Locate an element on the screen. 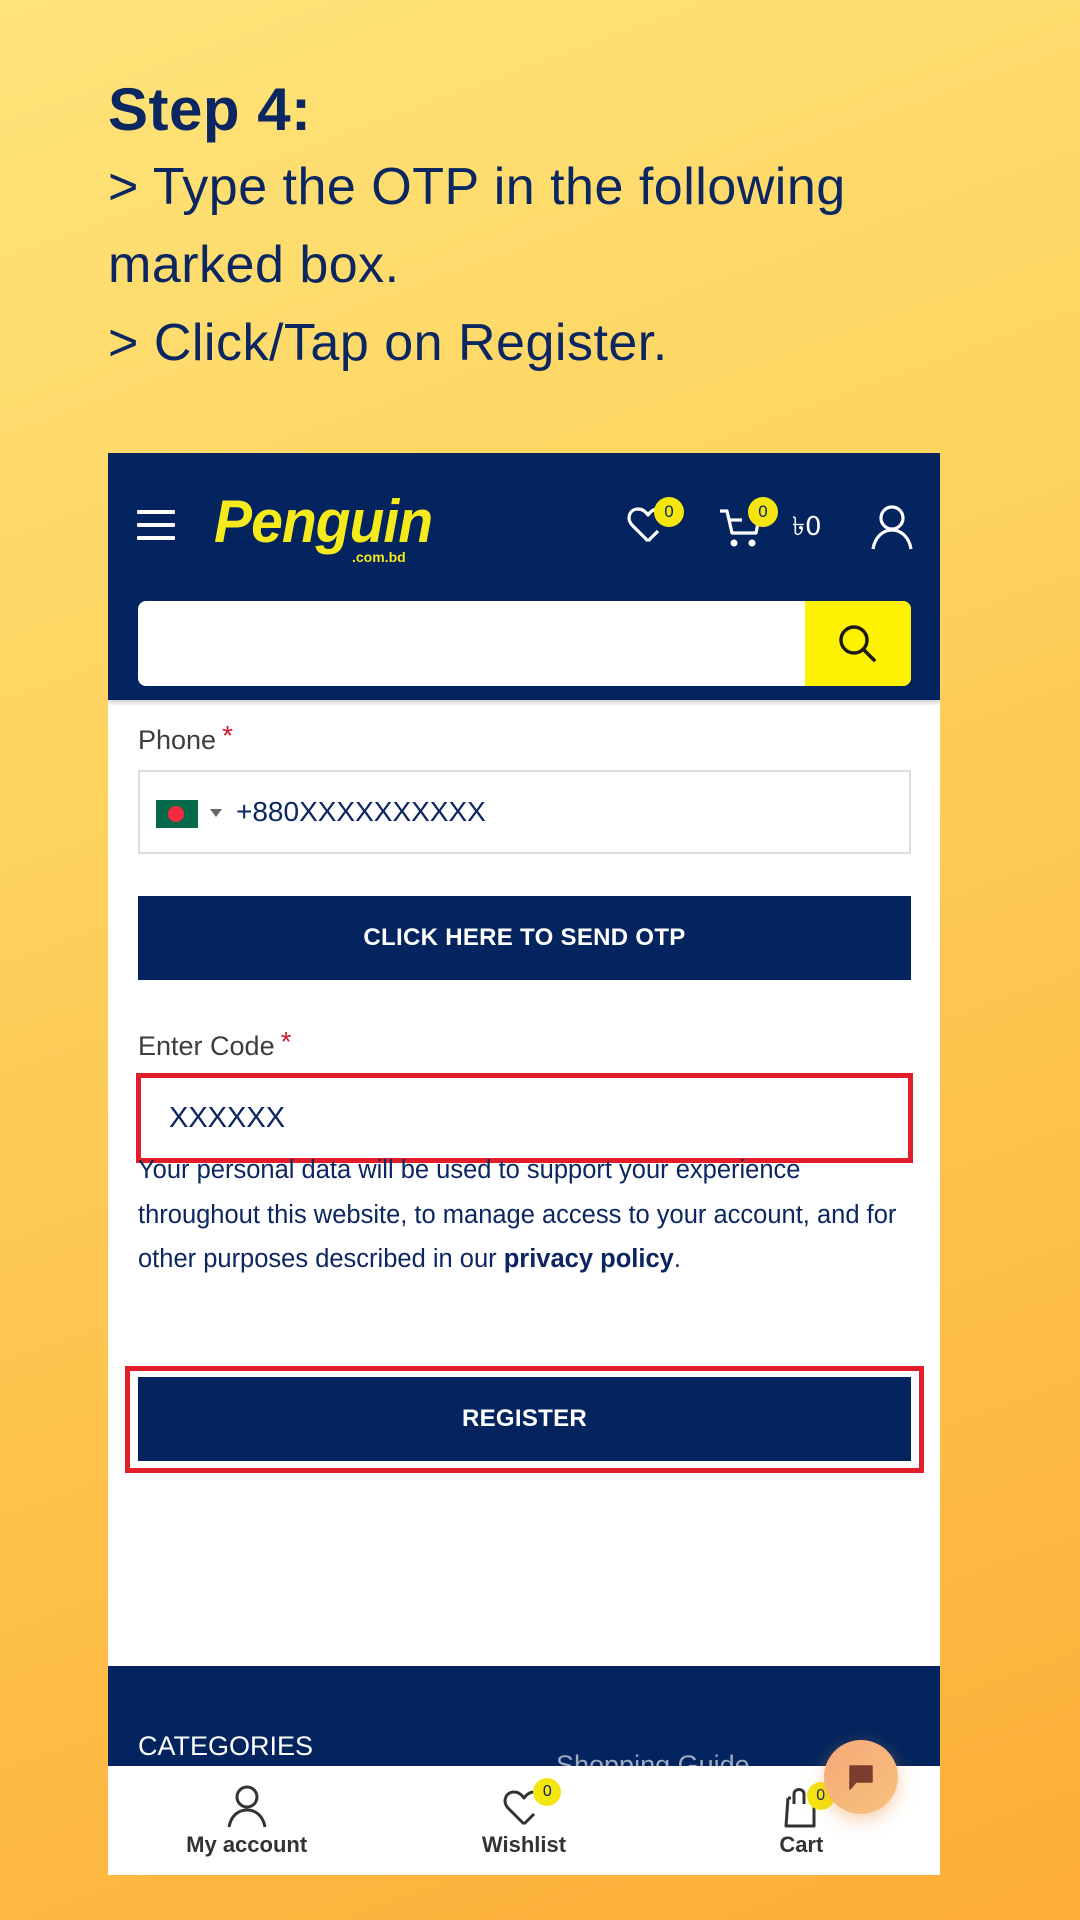 This screenshot has height=1920, width=1080. privacy-policy-link: privacy policy is located at coordinates (589, 1259).